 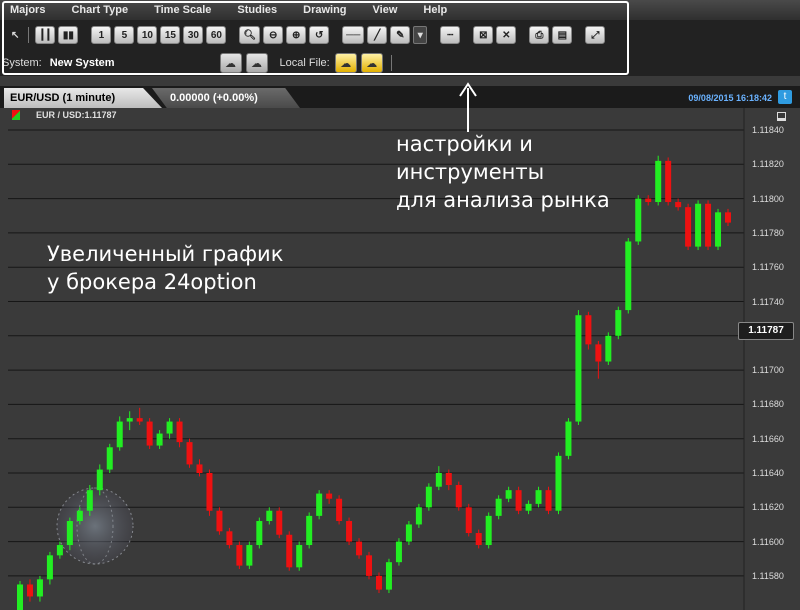 What do you see at coordinates (296, 35) in the screenshot?
I see `zoom-fit-icon: ⊕` at bounding box center [296, 35].